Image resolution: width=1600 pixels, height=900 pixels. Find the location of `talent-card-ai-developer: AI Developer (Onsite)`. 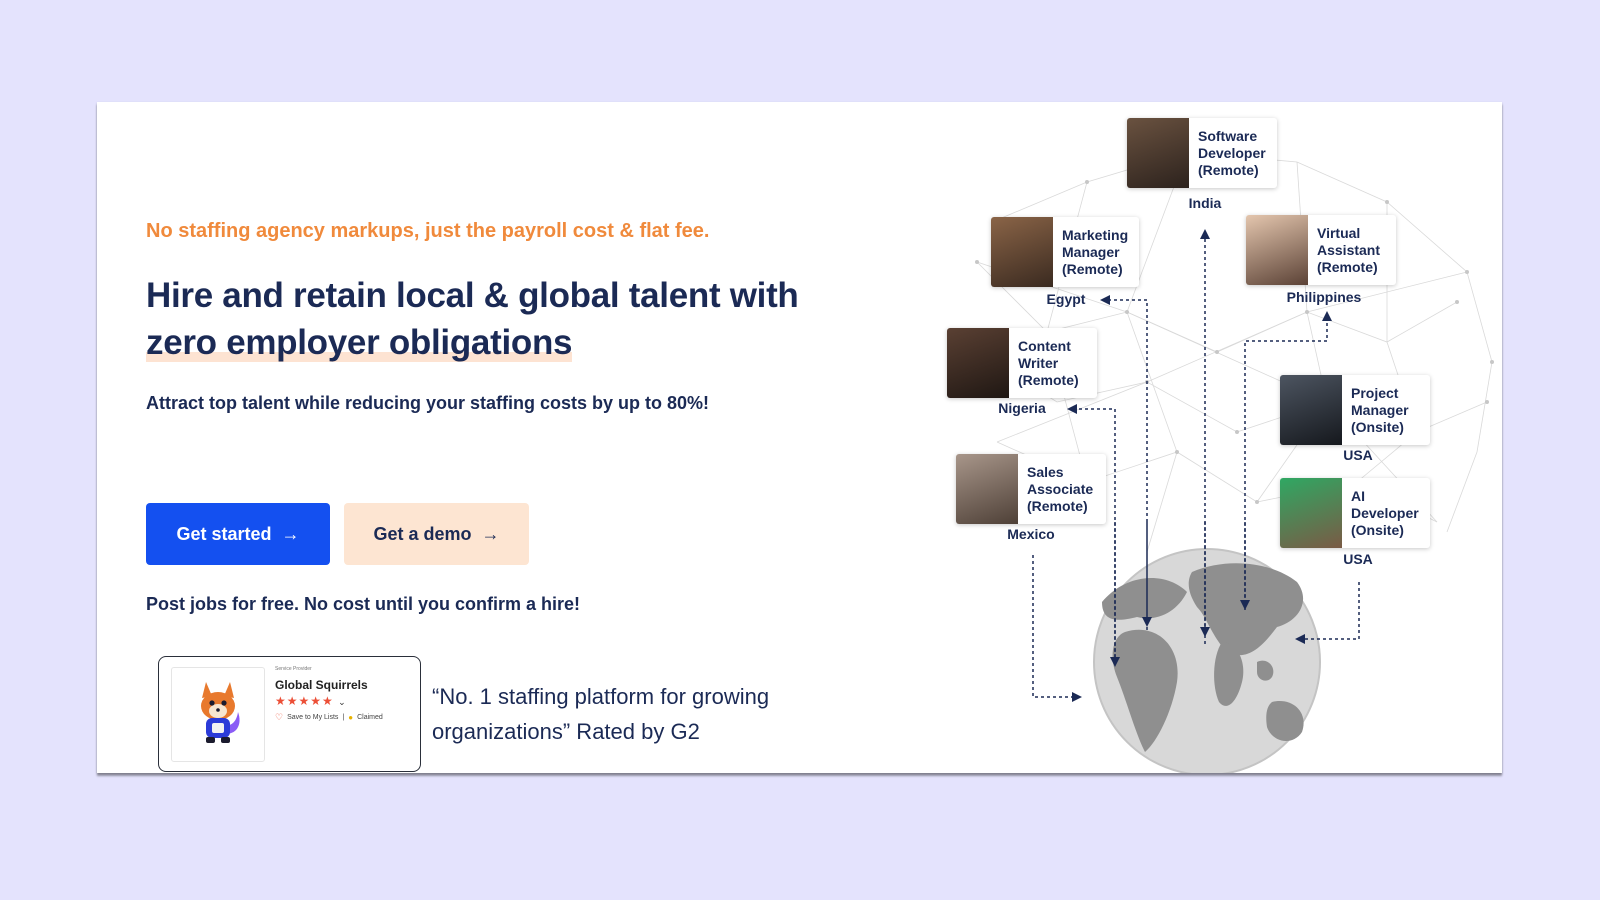

talent-card-ai-developer: AI Developer (Onsite) is located at coordinates (1355, 513).